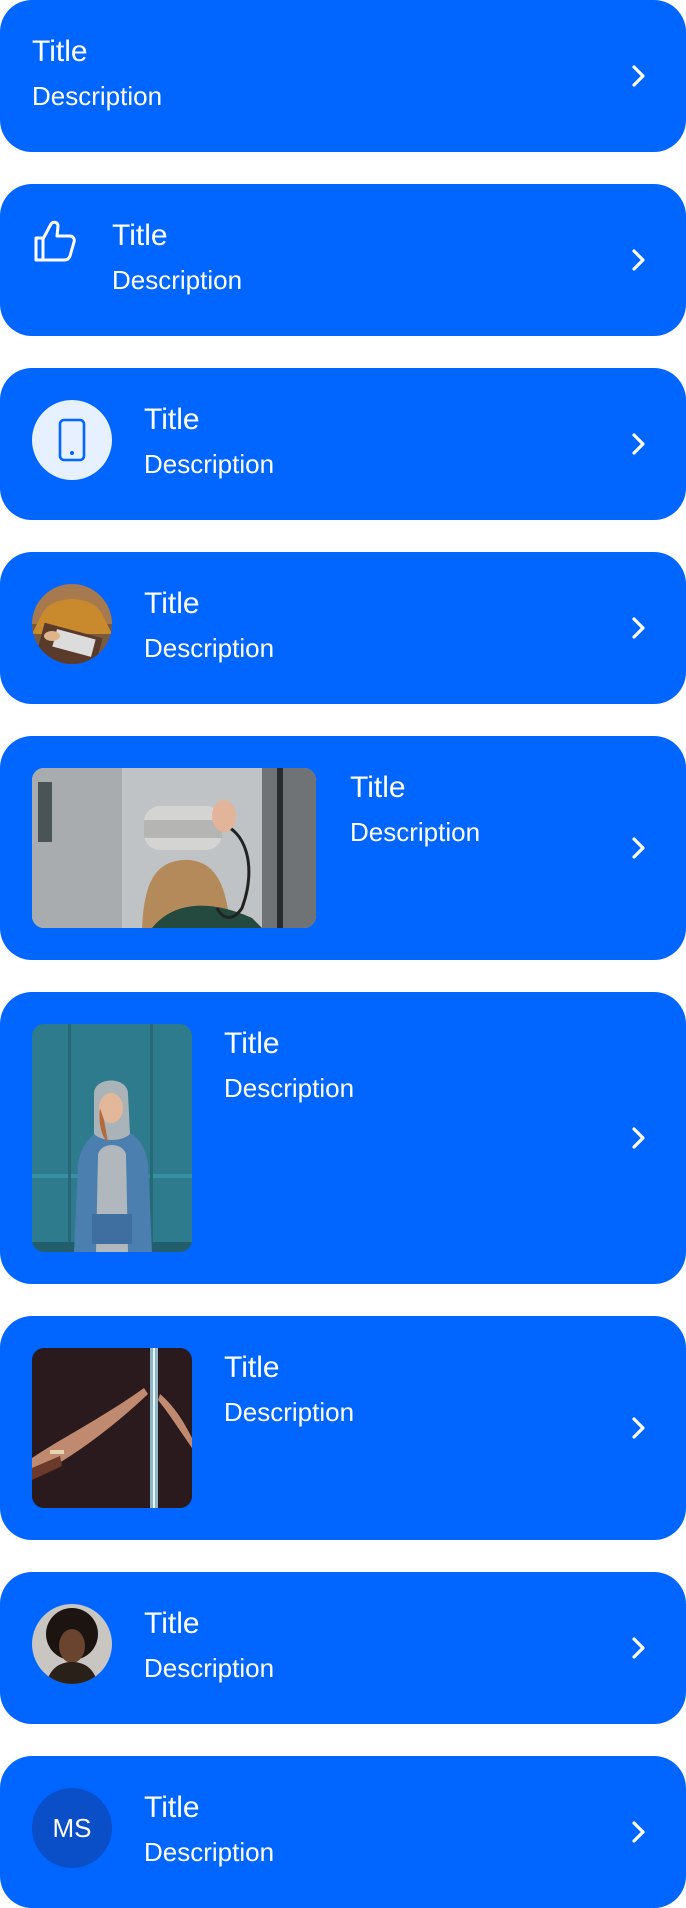 The height and width of the screenshot is (1908, 686). I want to click on thumbs-up-icon, so click(55, 241).